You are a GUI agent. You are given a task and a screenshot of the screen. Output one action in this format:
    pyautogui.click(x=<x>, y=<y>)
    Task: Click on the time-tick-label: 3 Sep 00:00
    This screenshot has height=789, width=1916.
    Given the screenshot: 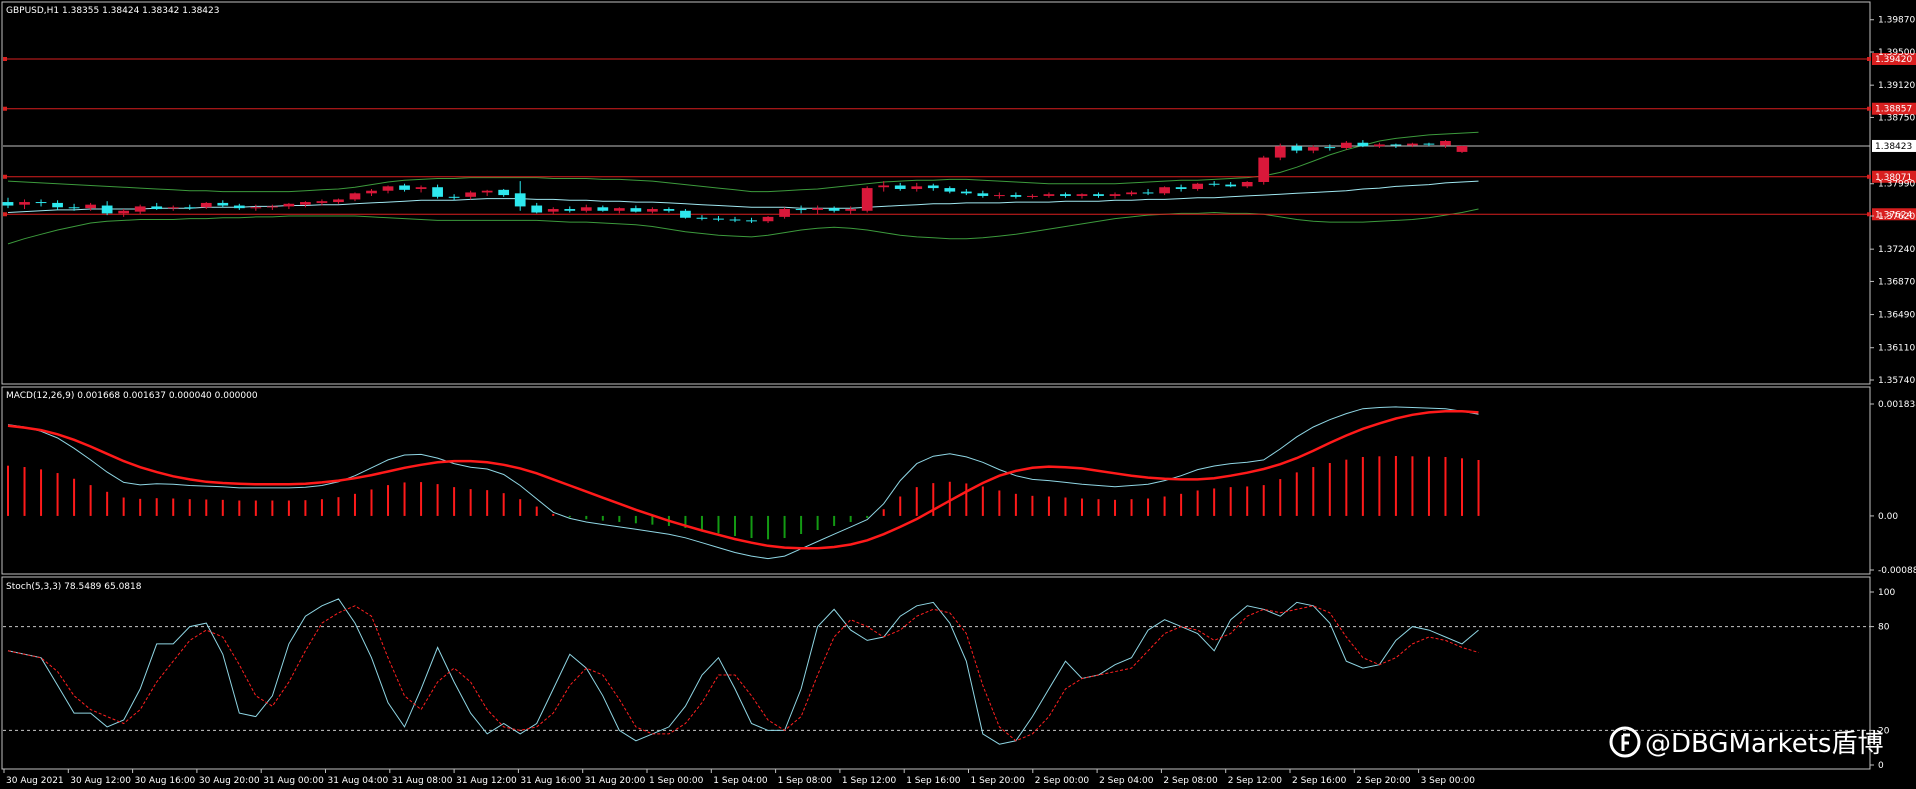 What is the action you would take?
    pyautogui.click(x=1448, y=781)
    